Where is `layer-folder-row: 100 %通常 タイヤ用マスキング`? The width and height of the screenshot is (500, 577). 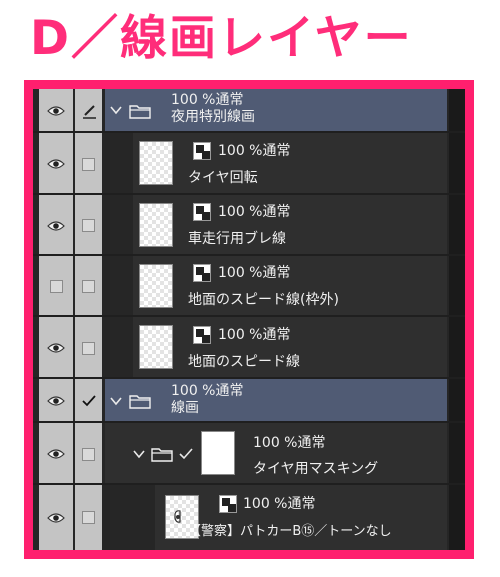 layer-folder-row: 100 %通常 タイヤ用マスキング is located at coordinates (249, 454).